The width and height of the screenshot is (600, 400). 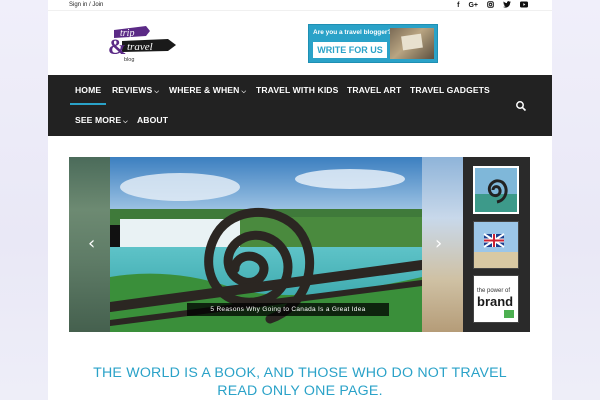 What do you see at coordinates (438, 244) in the screenshot?
I see `chevron-right-icon: ›` at bounding box center [438, 244].